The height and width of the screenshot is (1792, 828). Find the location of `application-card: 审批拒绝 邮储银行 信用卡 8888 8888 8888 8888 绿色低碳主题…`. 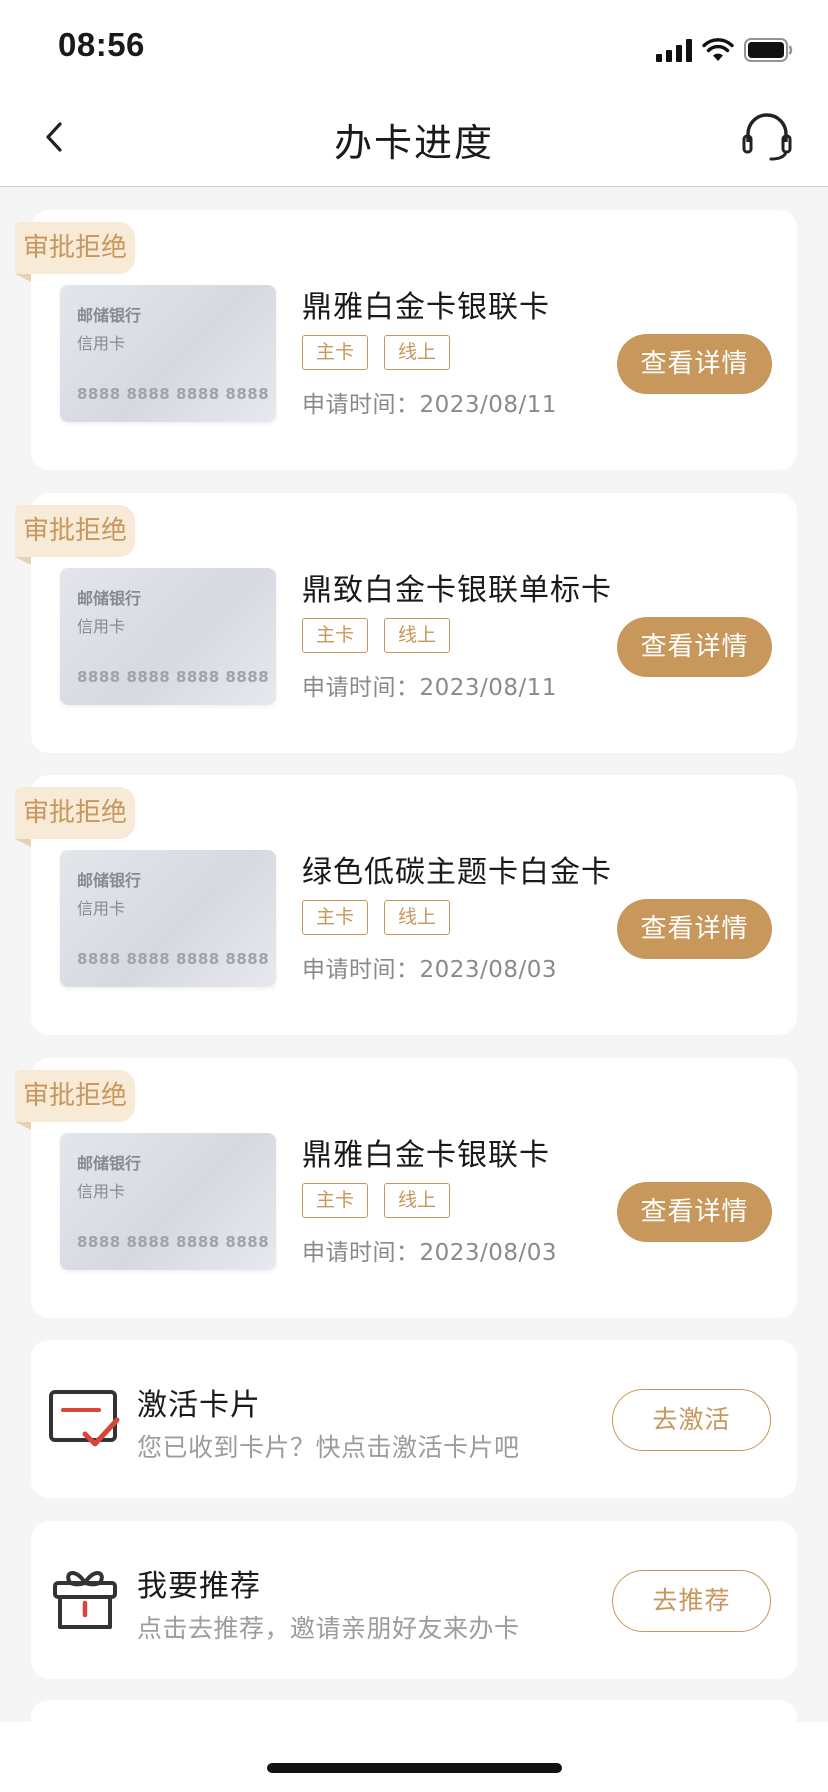

application-card: 审批拒绝 邮储银行 信用卡 8888 8888 8888 8888 绿色低碳主题… is located at coordinates (406, 905).